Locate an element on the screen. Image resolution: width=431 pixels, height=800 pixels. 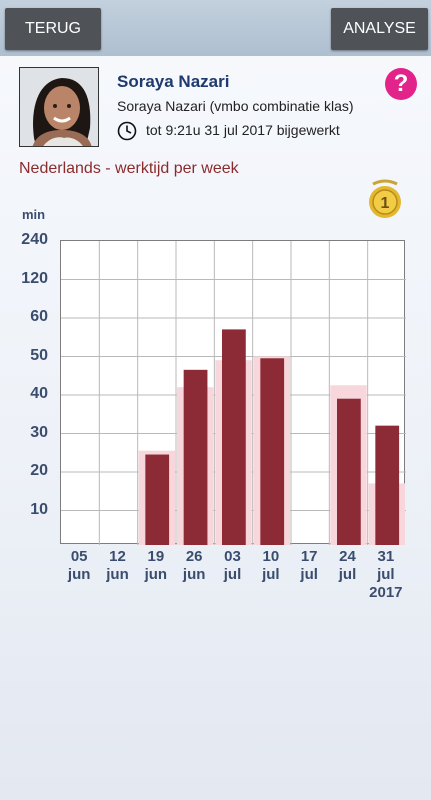
student-name: Soraya Nazari is located at coordinates (173, 81).